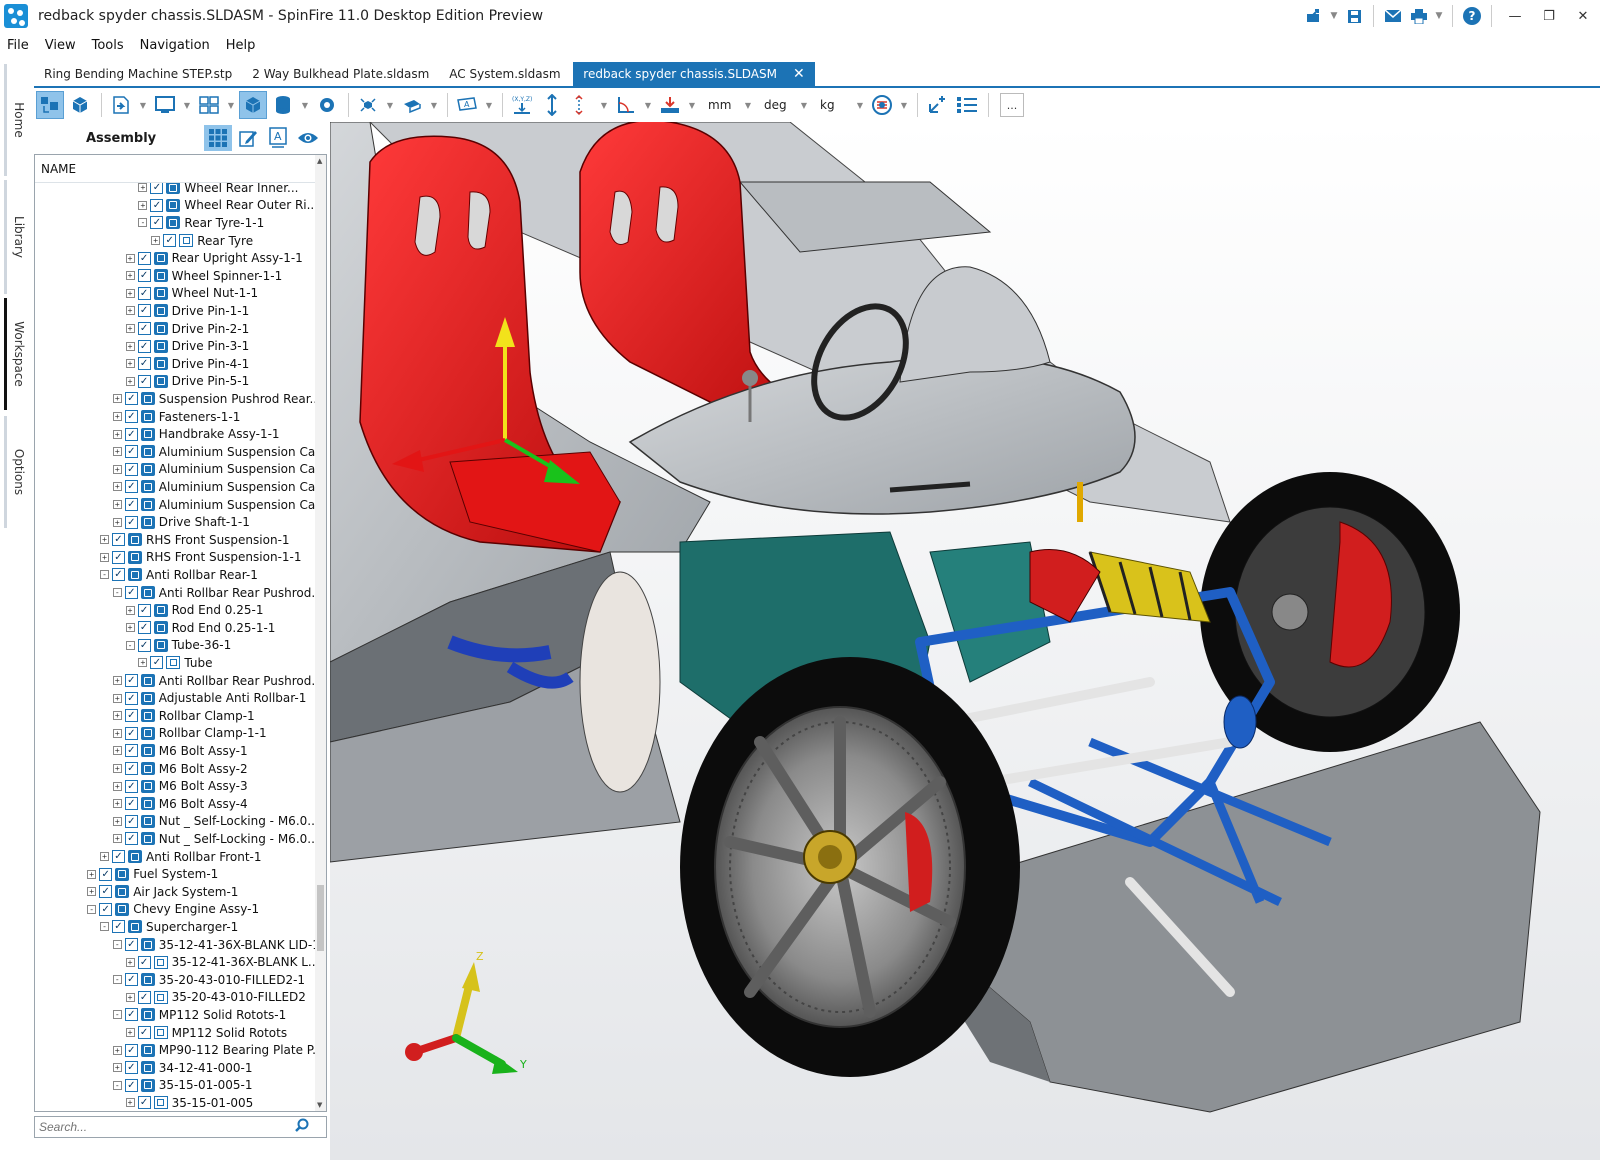 This screenshot has width=1600, height=1160. What do you see at coordinates (434, 105) in the screenshot?
I see `section-dropdown-icon: ▼` at bounding box center [434, 105].